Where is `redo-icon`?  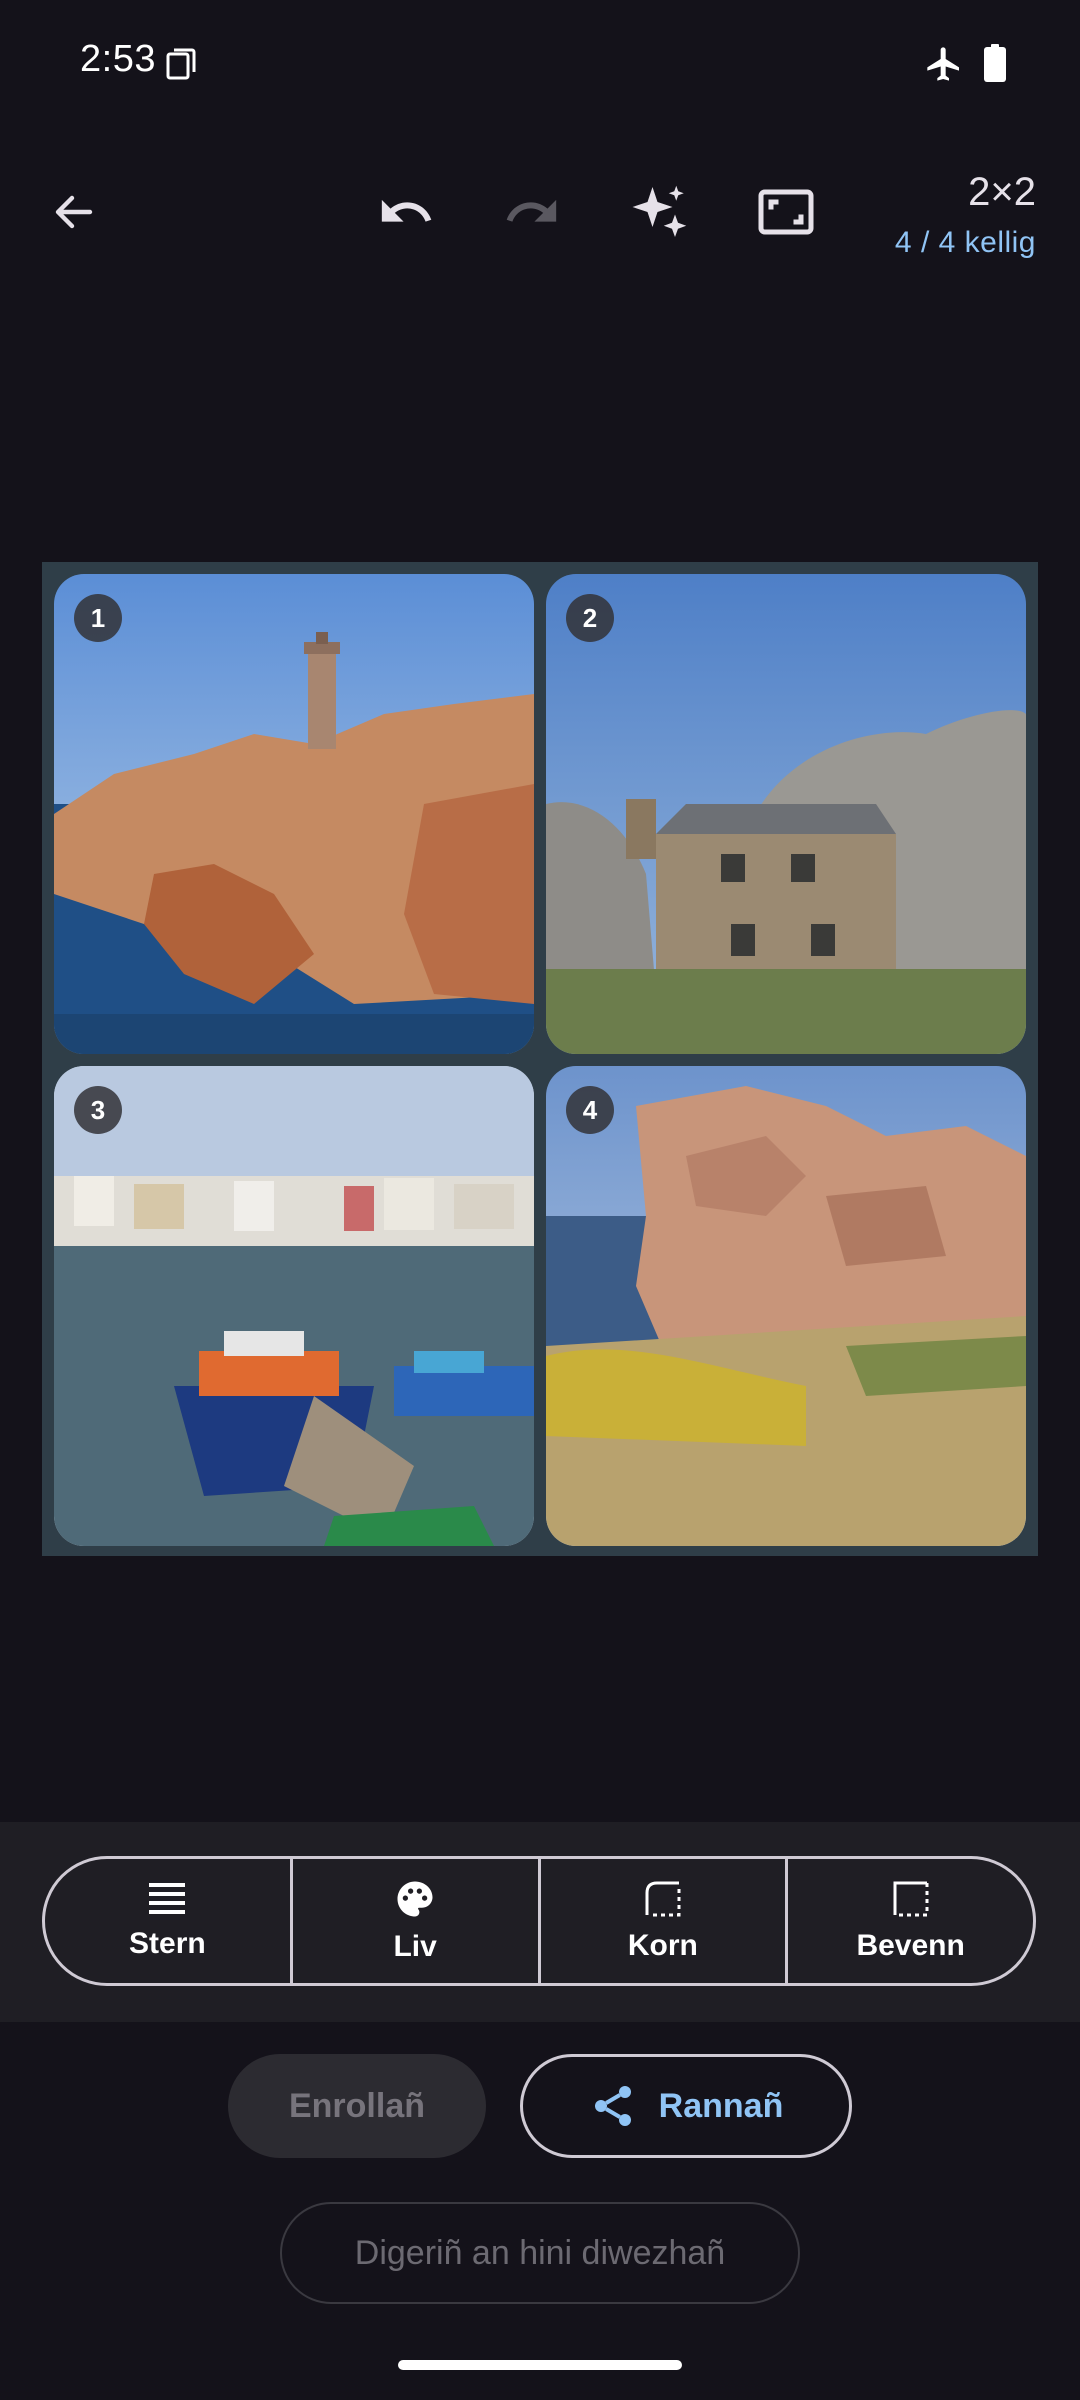
redo-icon is located at coordinates (531, 210).